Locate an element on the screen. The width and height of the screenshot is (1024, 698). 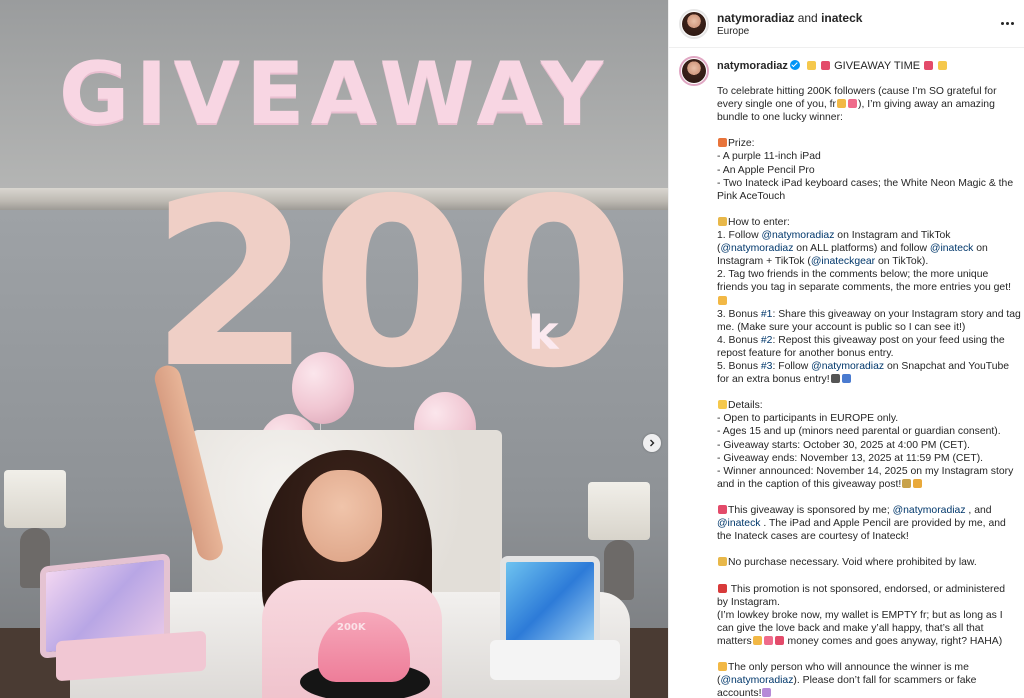
post-header: natymoradiaz and inateck Europe is located at coordinates (846, 24).